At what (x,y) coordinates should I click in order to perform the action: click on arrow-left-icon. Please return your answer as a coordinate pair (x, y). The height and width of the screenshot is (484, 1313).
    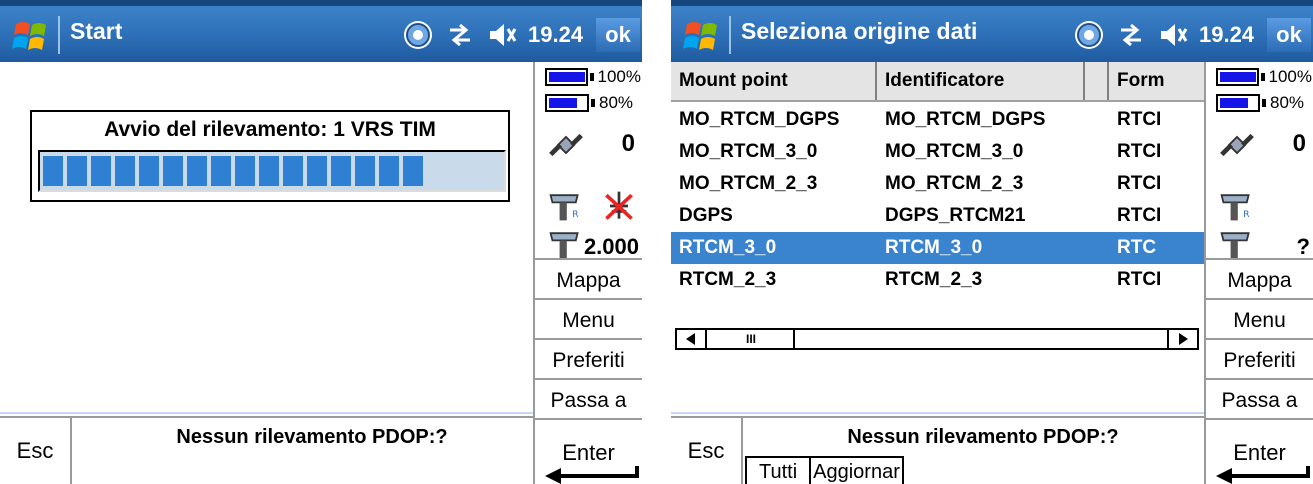
    Looking at the image, I should click on (690, 339).